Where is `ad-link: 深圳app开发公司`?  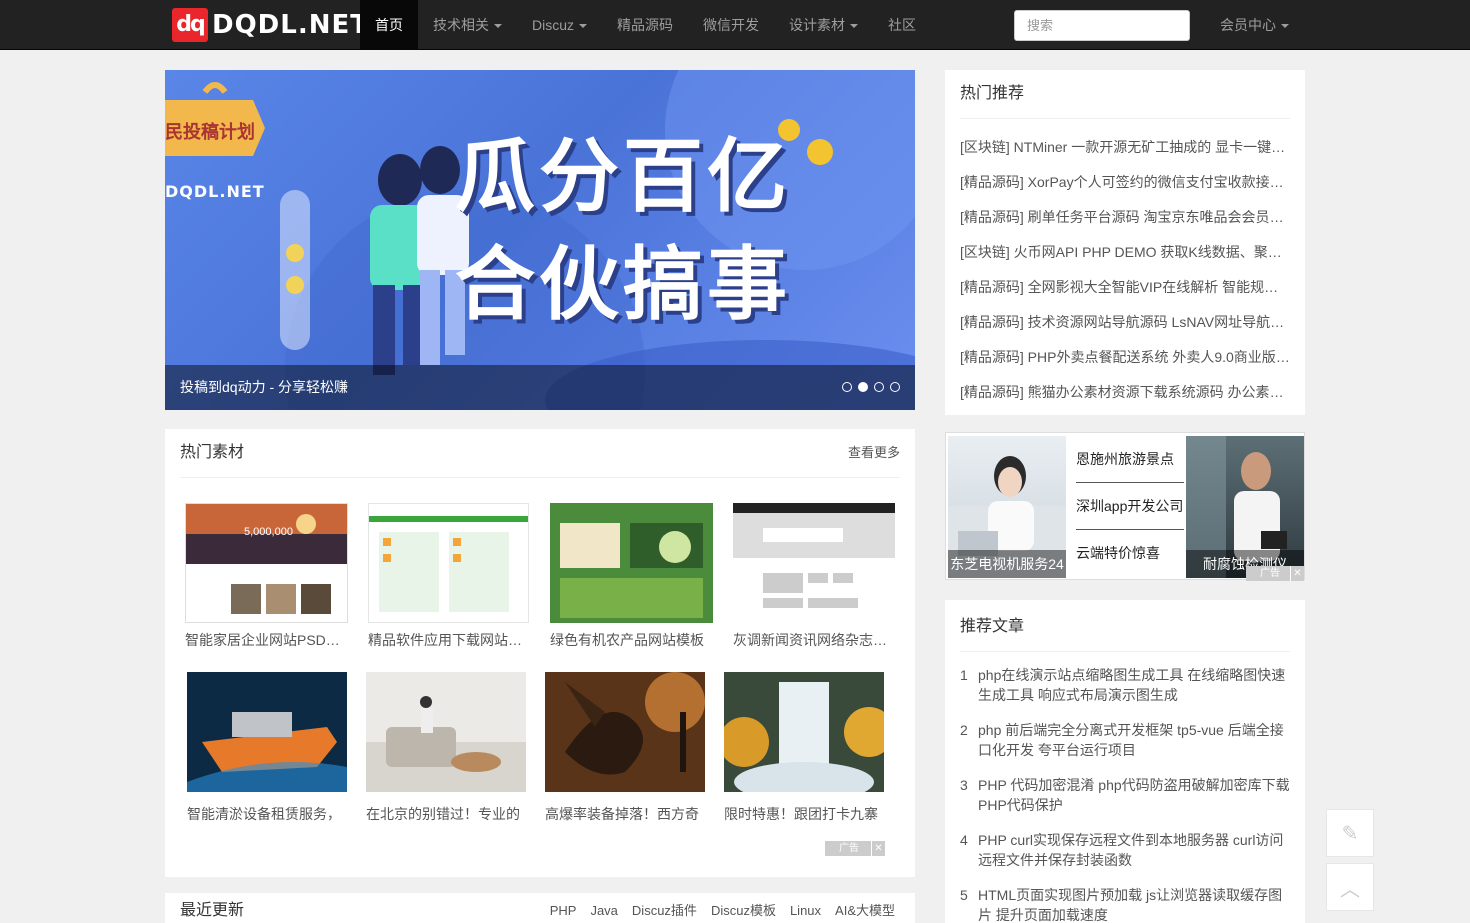
ad-link: 深圳app开发公司 is located at coordinates (1130, 506).